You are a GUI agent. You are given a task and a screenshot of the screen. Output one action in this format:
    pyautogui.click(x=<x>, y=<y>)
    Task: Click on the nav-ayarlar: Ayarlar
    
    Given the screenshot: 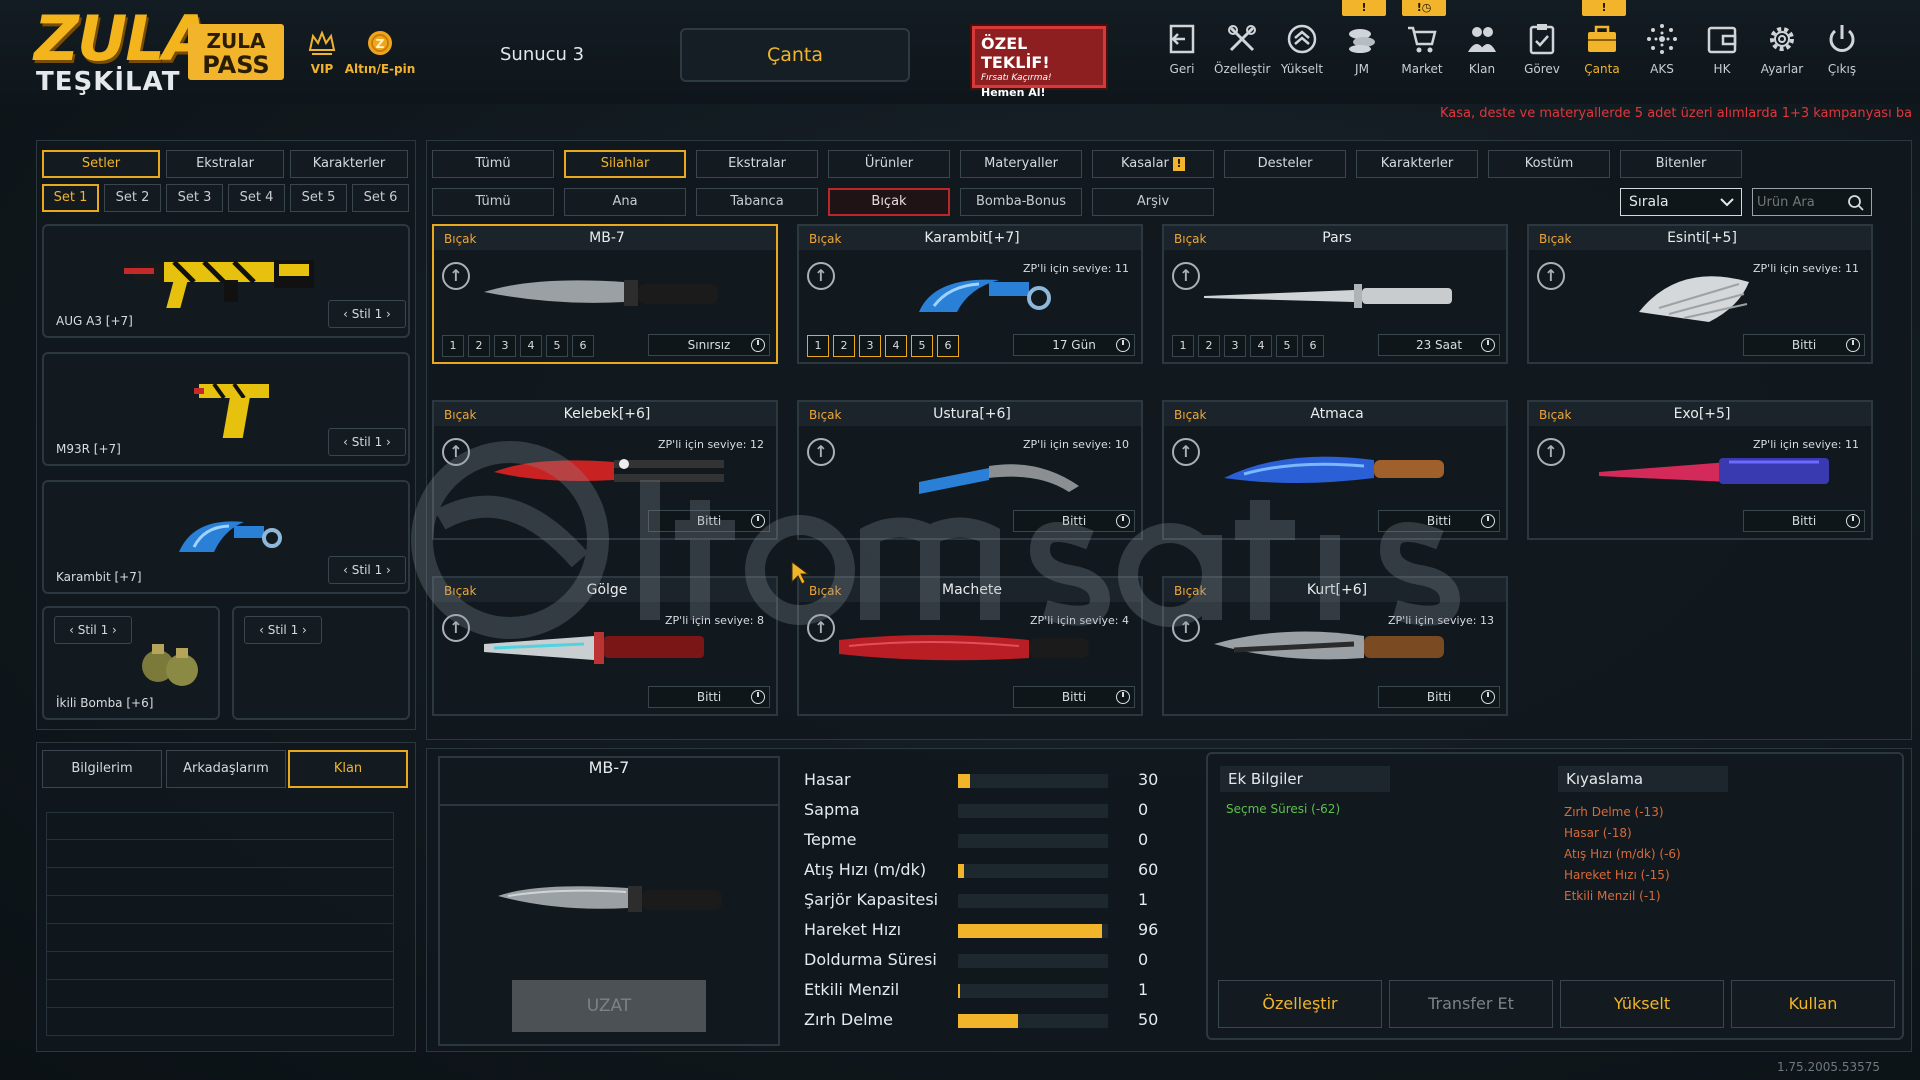 What is the action you would take?
    pyautogui.click(x=1782, y=49)
    